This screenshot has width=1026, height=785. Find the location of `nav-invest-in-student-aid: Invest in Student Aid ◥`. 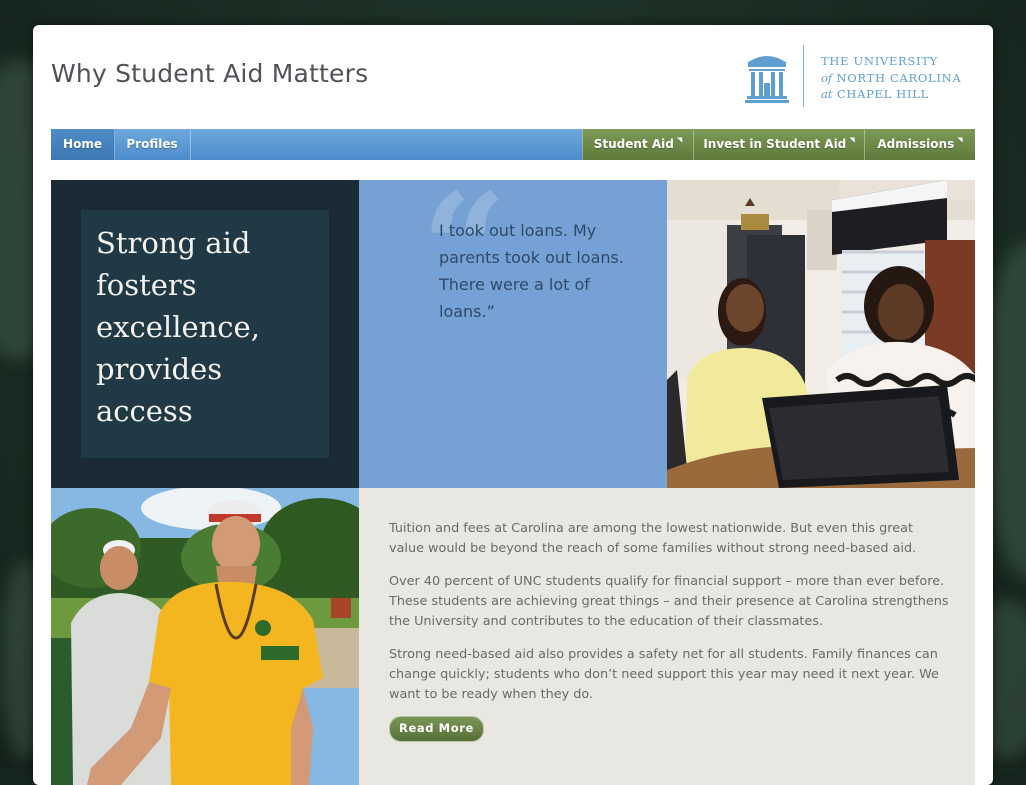

nav-invest-in-student-aid: Invest in Student Aid ◥ is located at coordinates (779, 144).